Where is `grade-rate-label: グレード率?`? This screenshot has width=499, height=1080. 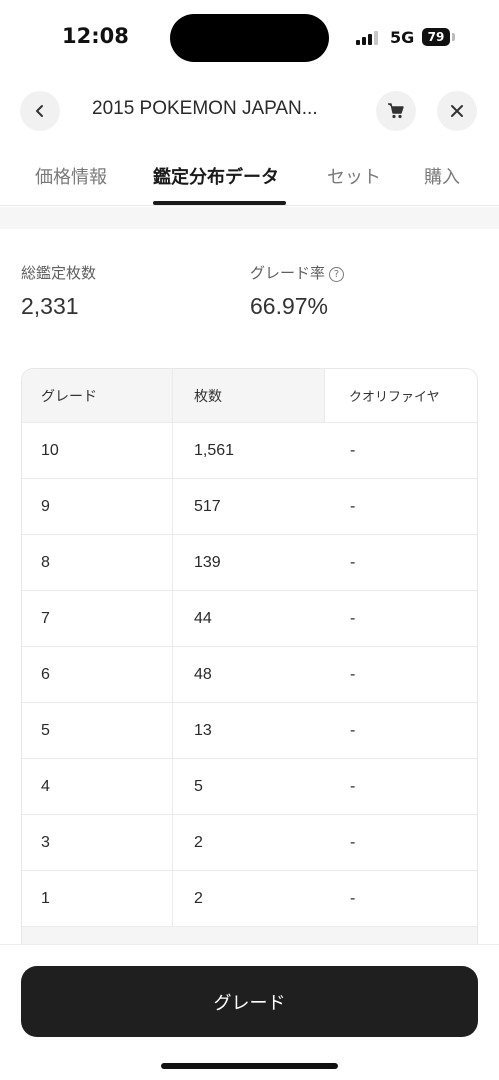
grade-rate-label: グレード率? is located at coordinates (297, 272).